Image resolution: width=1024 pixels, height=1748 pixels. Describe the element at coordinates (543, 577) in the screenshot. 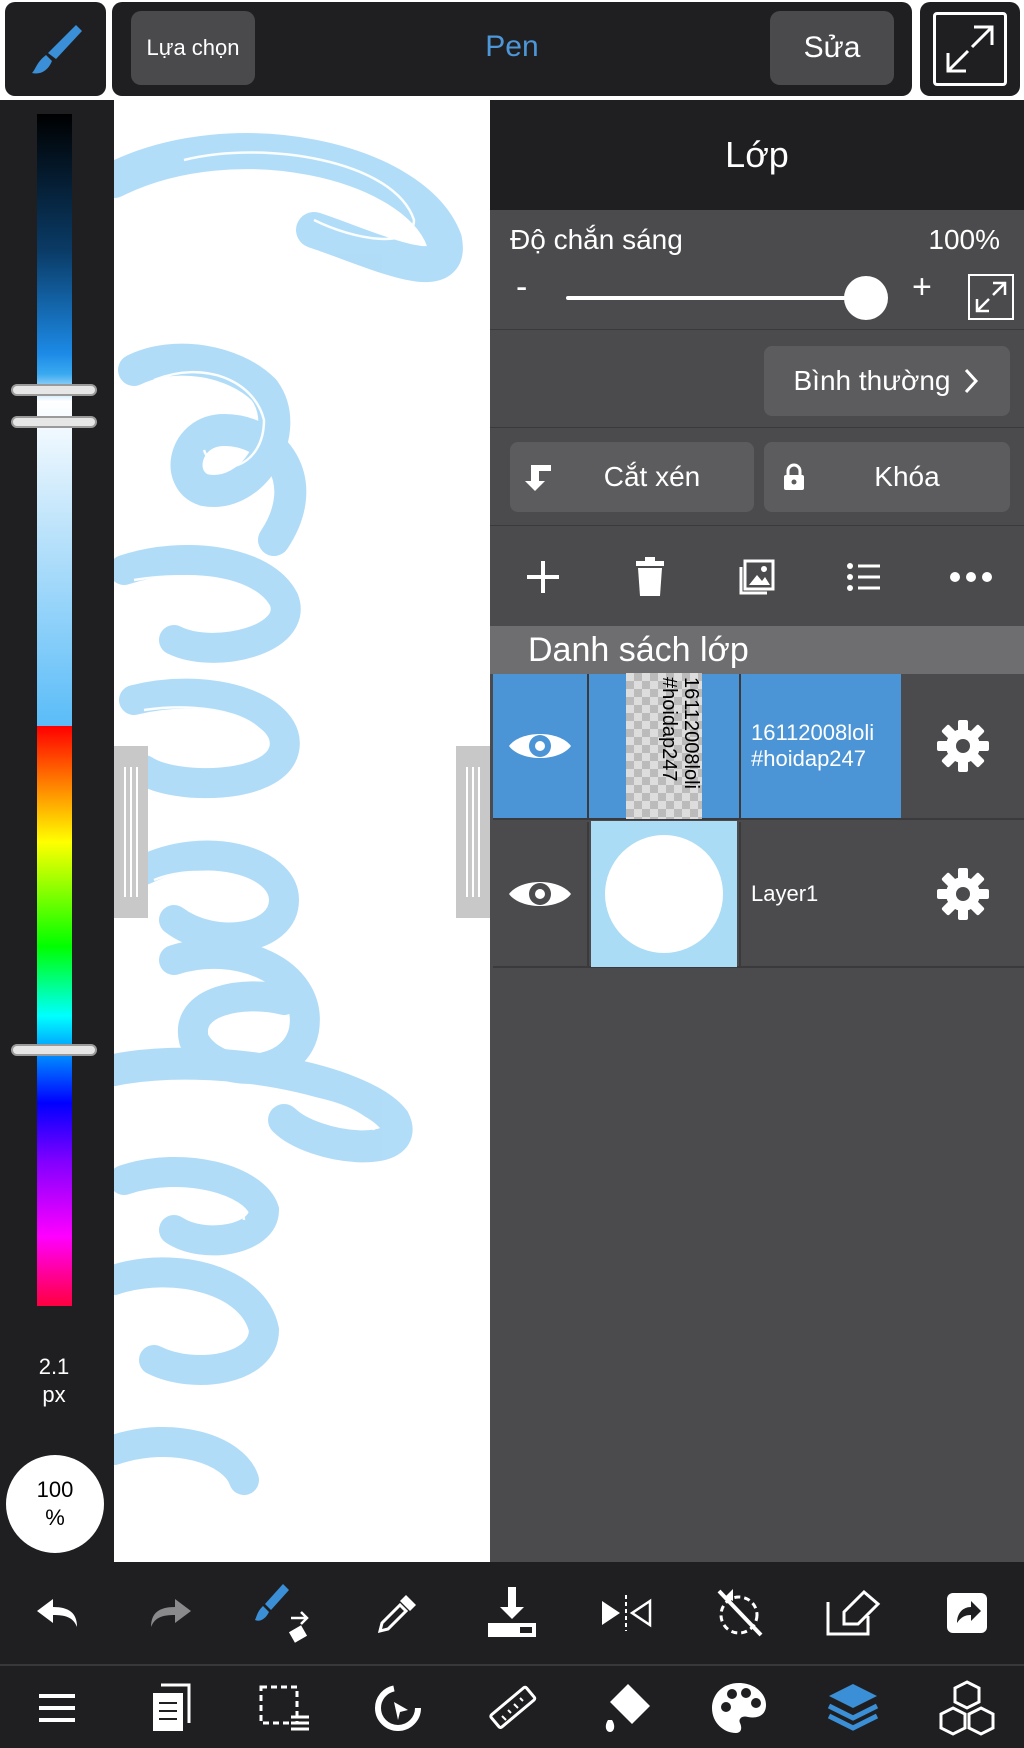

I see `add-layer-button` at that location.